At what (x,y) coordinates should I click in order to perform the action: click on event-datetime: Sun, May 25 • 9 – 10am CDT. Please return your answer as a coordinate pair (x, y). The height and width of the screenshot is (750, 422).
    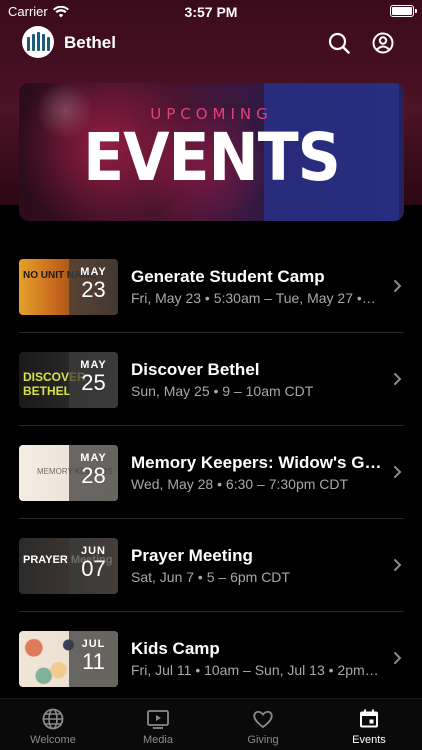
    Looking at the image, I should click on (222, 391).